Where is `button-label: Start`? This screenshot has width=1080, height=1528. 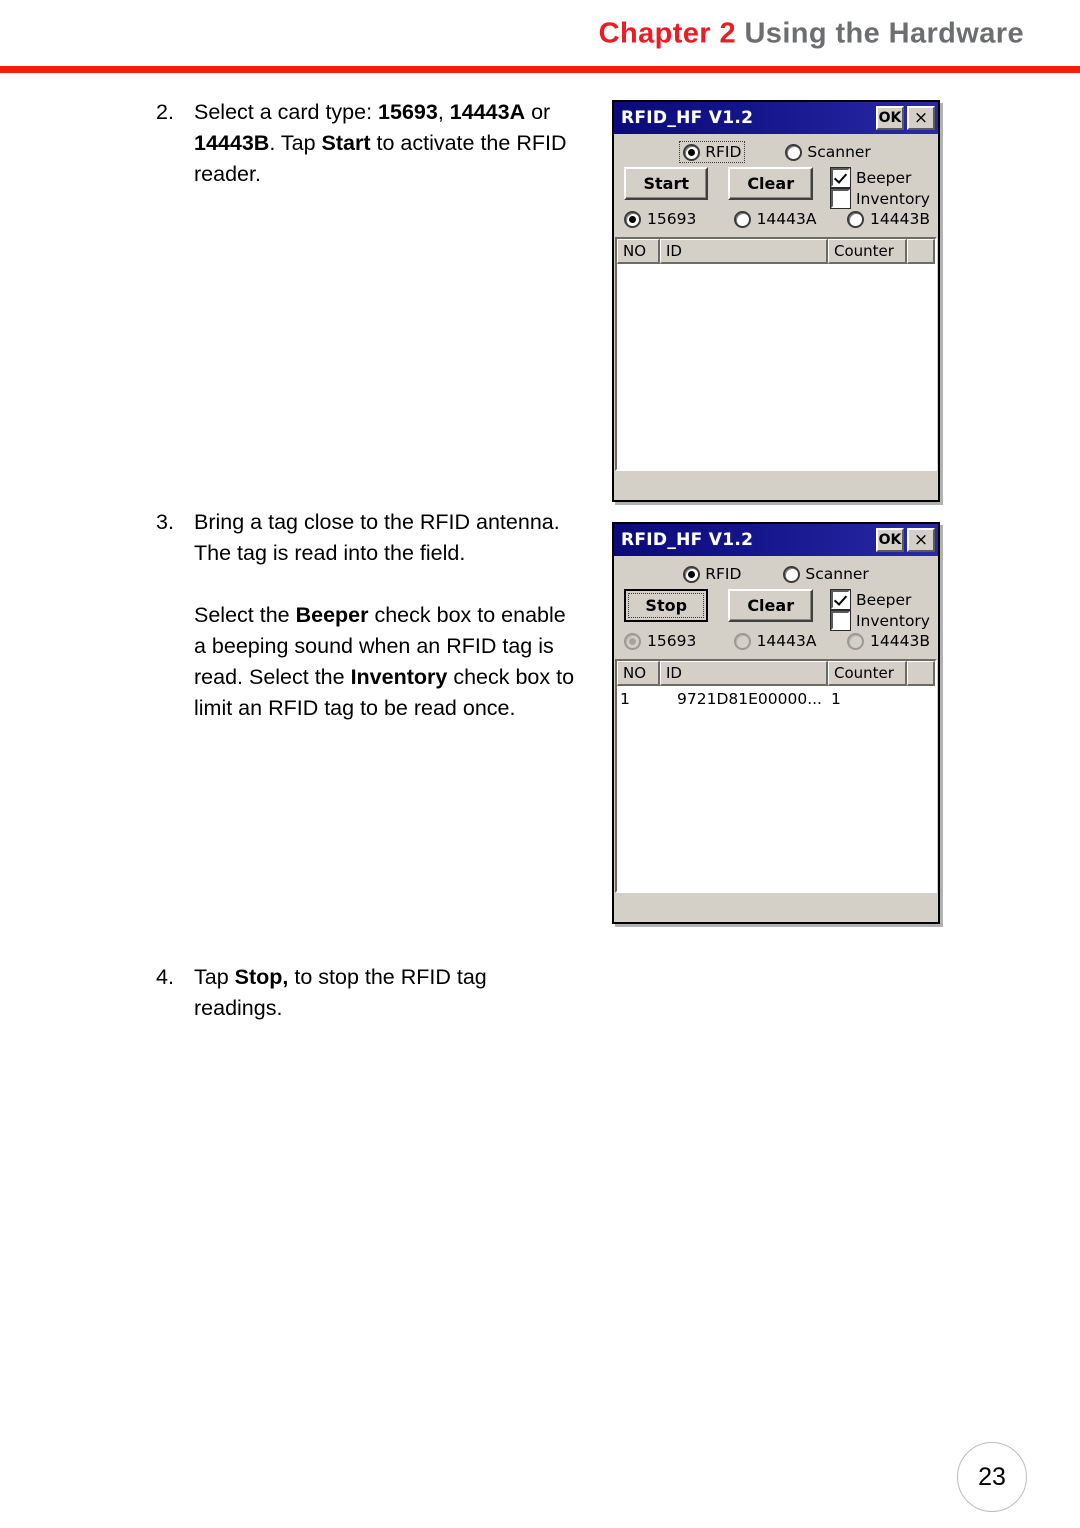 button-label: Start is located at coordinates (666, 183).